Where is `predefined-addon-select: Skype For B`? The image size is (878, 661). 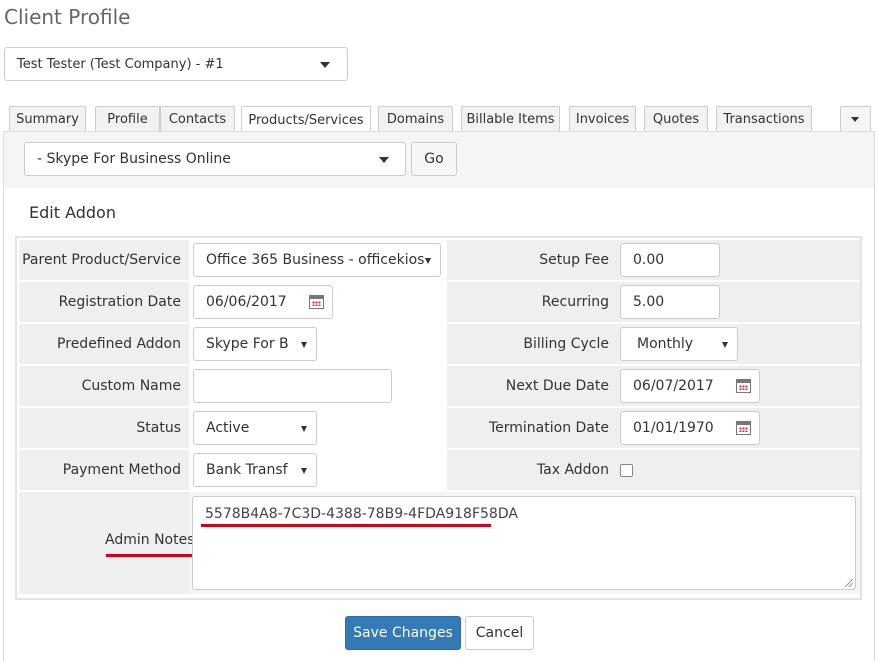
predefined-addon-select: Skype For B is located at coordinates (255, 344).